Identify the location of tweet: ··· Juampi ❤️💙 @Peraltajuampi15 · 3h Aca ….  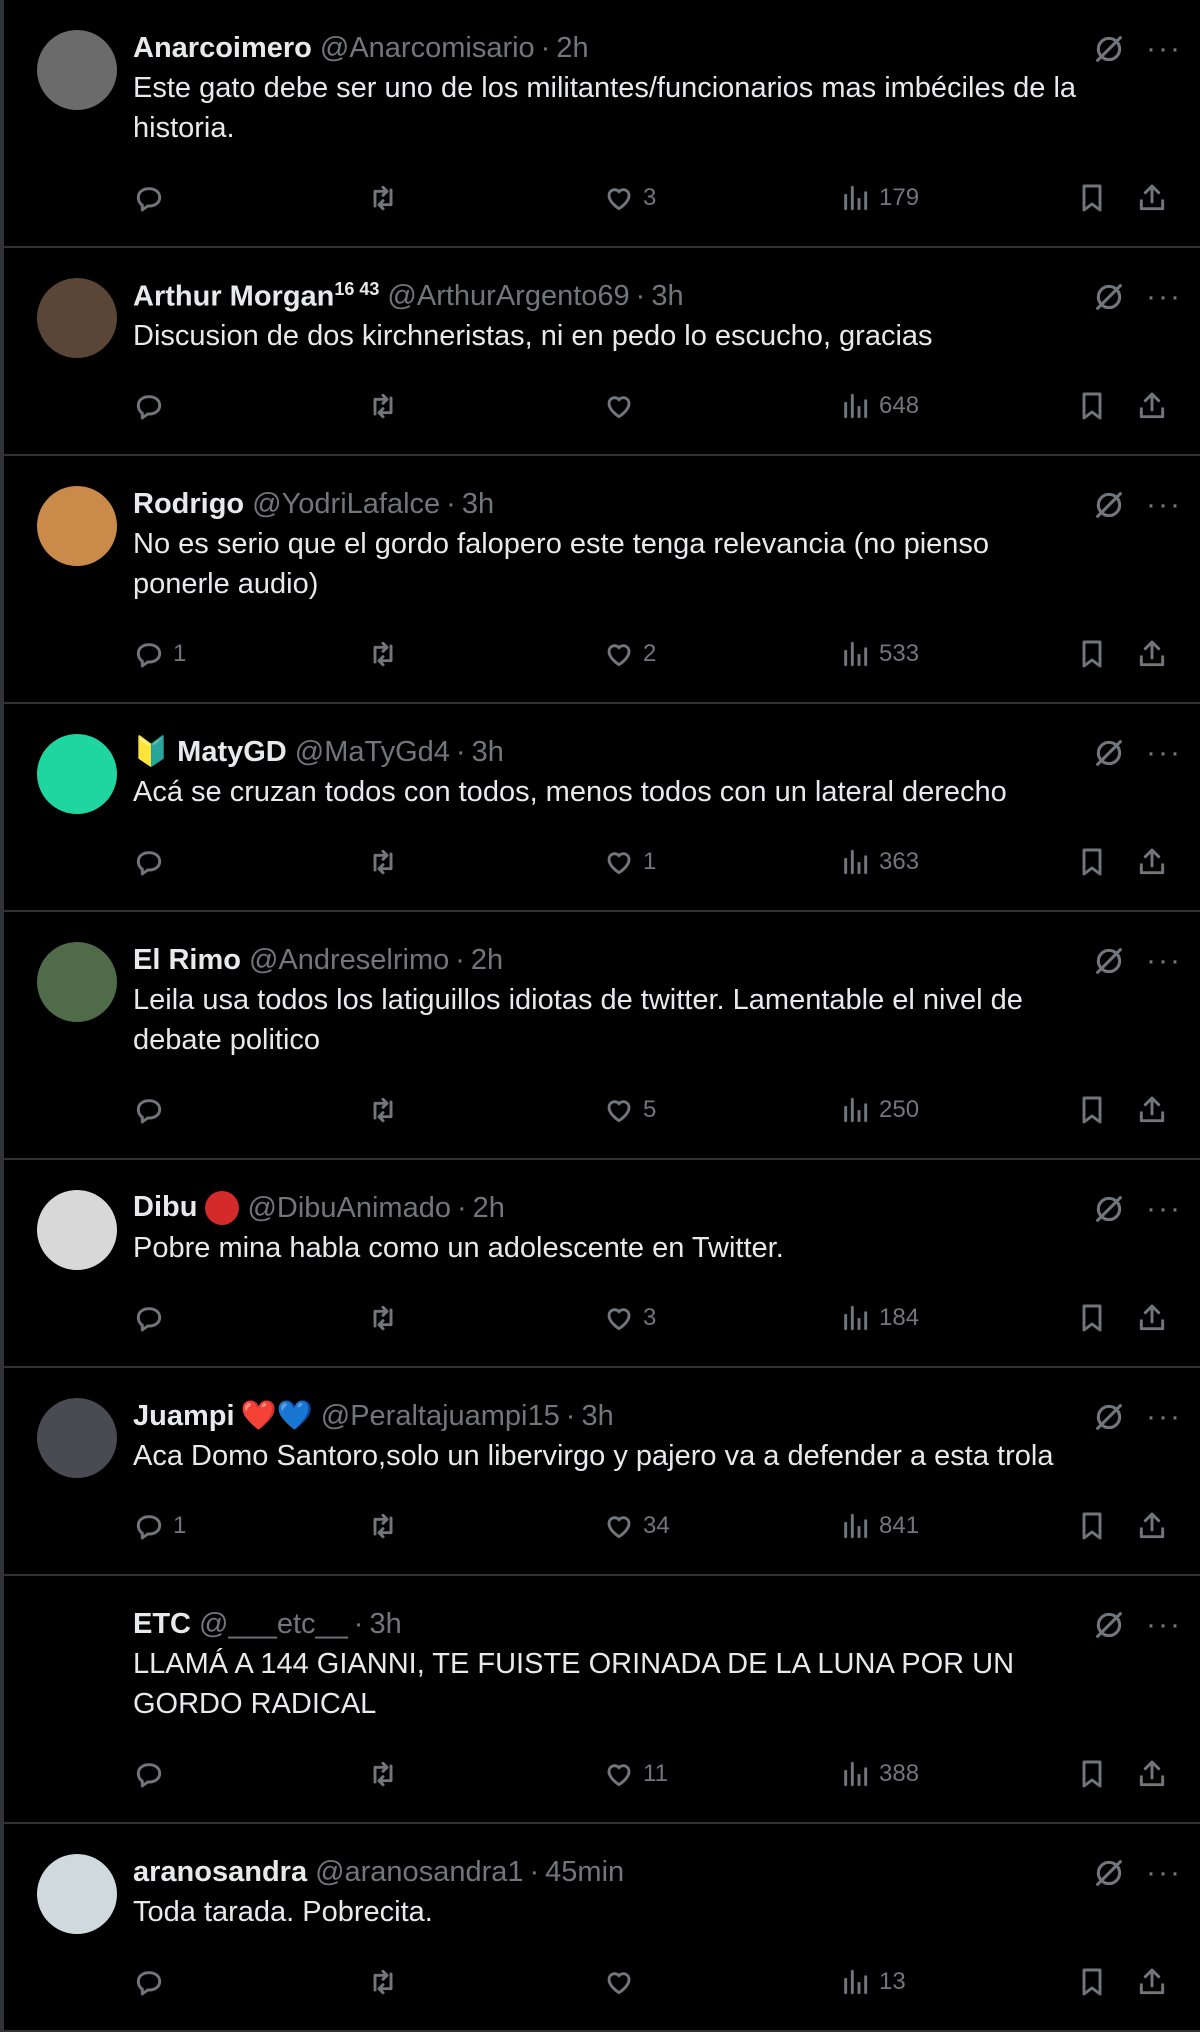
(602, 1472).